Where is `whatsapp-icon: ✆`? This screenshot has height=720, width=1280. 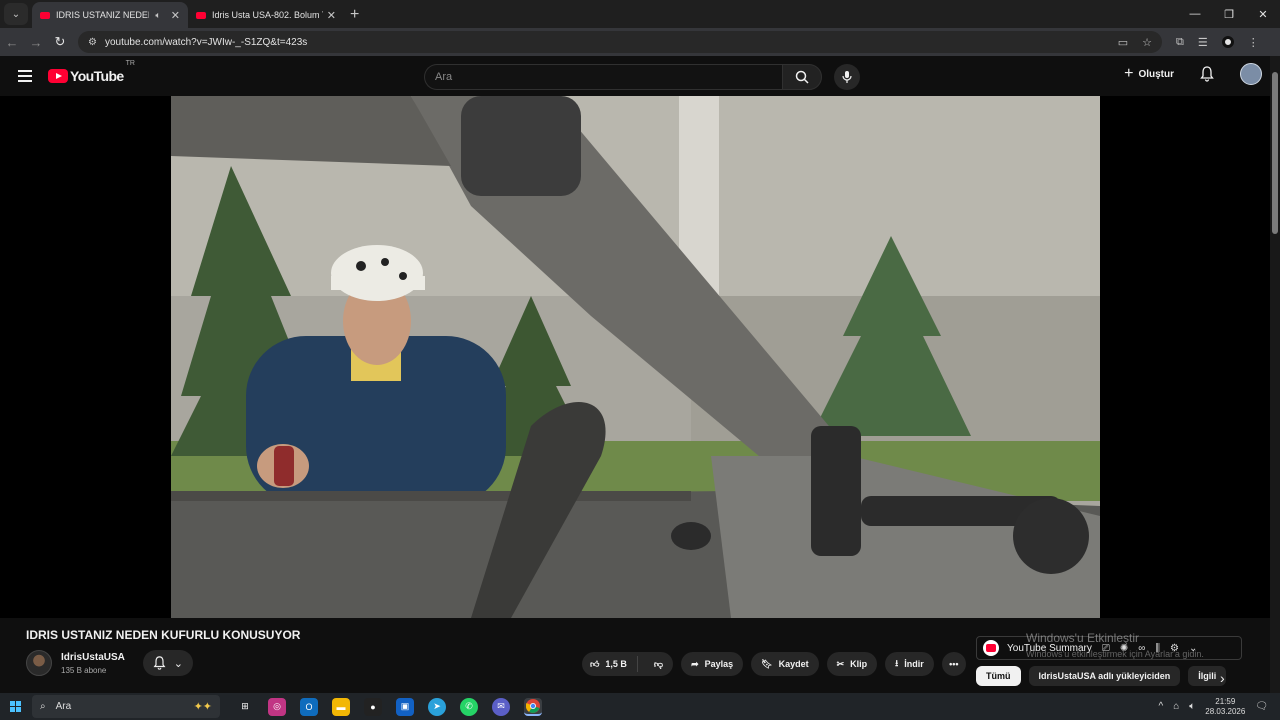 whatsapp-icon: ✆ is located at coordinates (469, 706).